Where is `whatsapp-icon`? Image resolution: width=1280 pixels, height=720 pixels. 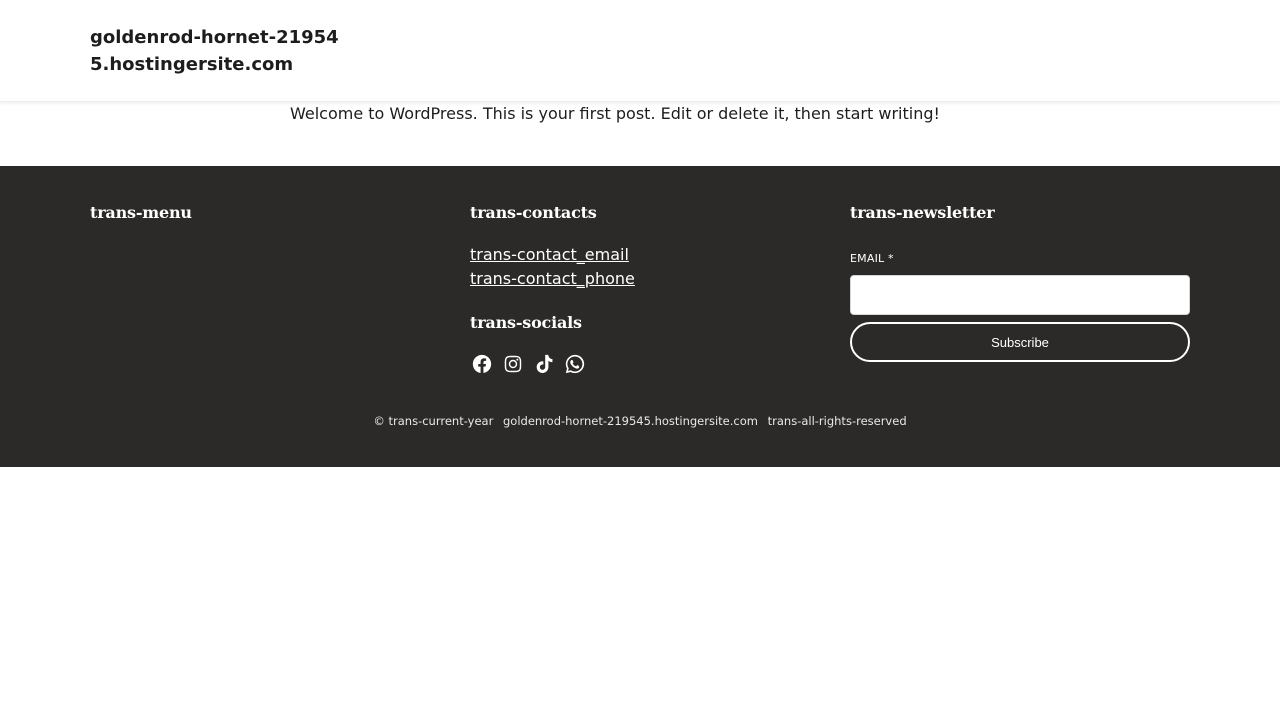
whatsapp-icon is located at coordinates (575, 364).